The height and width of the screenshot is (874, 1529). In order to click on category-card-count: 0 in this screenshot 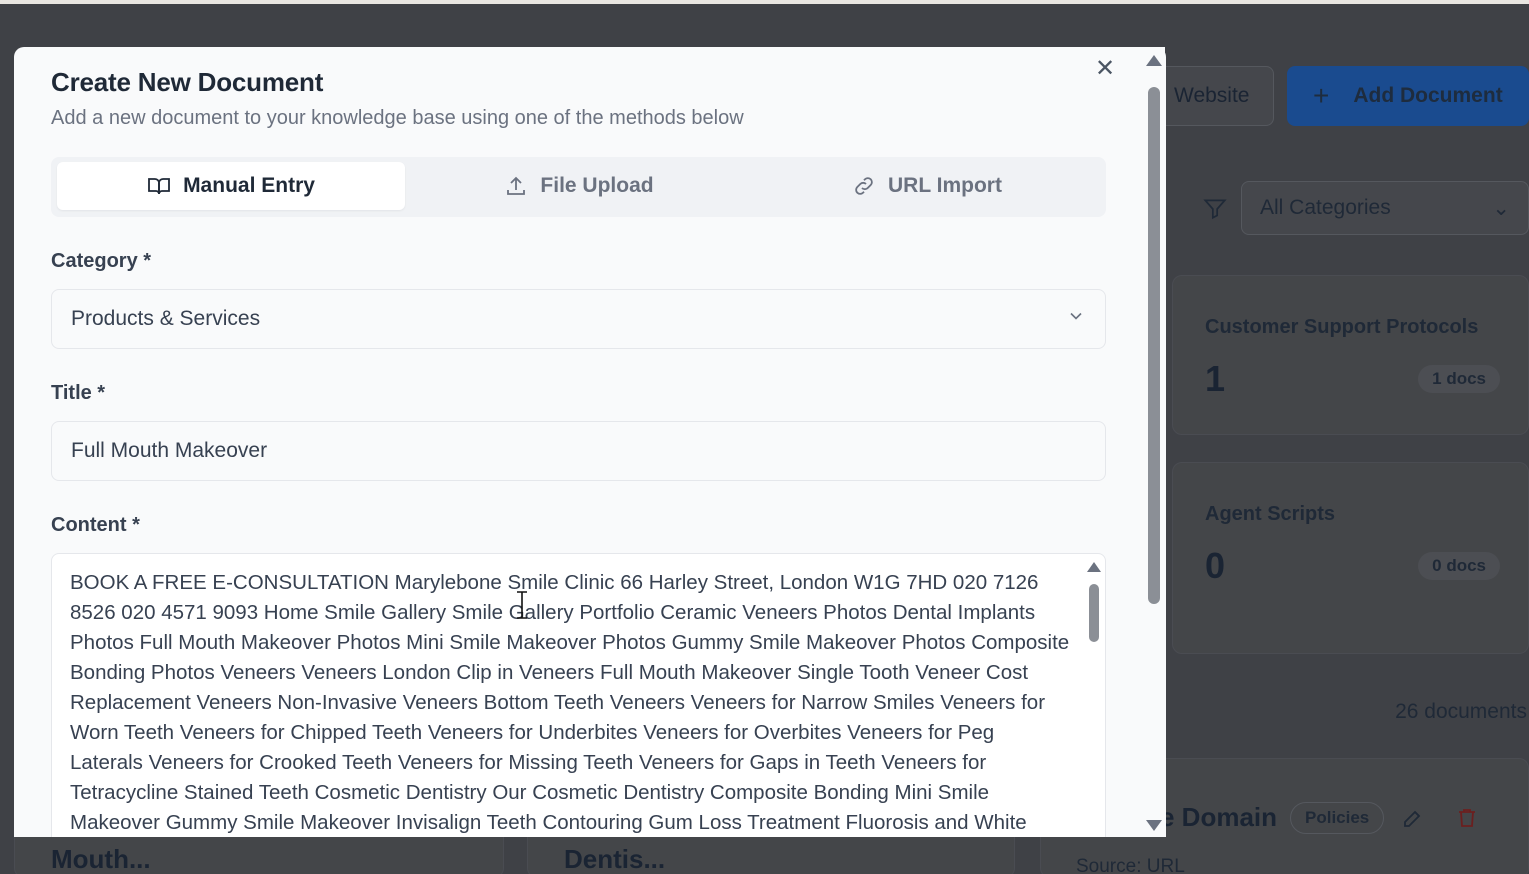, I will do `click(1215, 565)`.